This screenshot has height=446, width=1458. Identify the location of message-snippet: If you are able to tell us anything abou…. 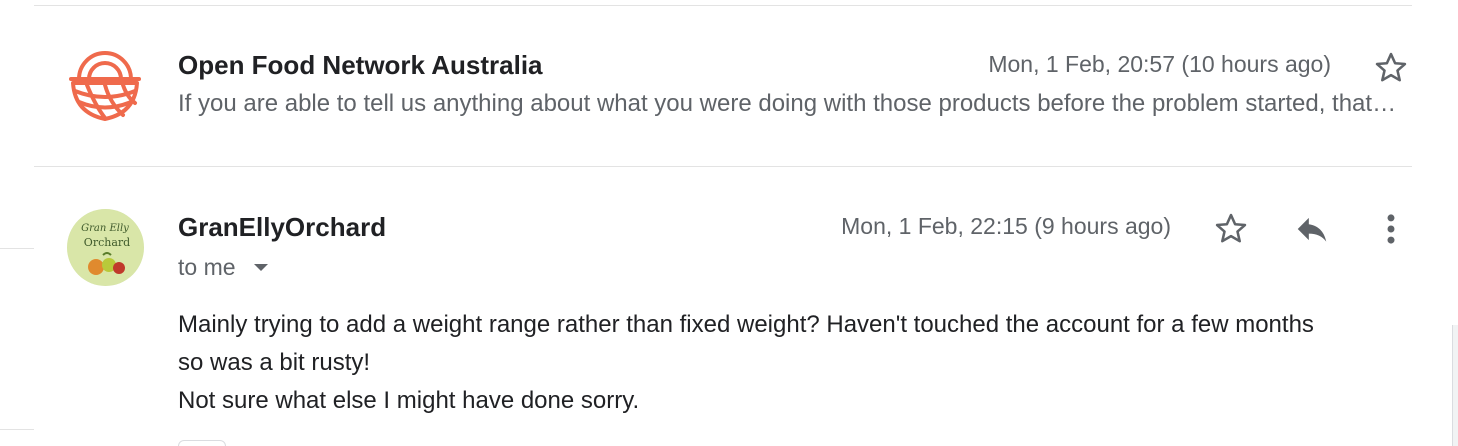
(789, 103).